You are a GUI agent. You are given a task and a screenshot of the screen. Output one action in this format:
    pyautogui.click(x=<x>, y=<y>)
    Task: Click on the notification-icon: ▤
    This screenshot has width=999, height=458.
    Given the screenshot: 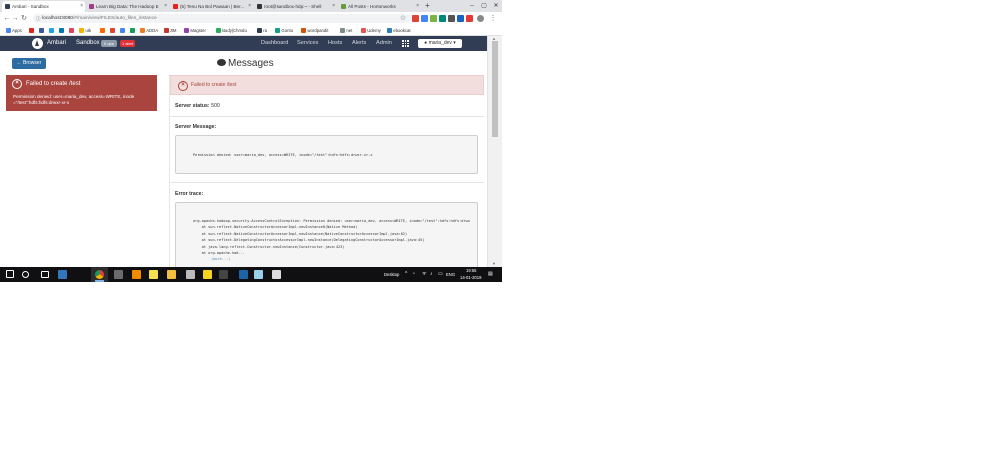 What is the action you would take?
    pyautogui.click(x=490, y=274)
    